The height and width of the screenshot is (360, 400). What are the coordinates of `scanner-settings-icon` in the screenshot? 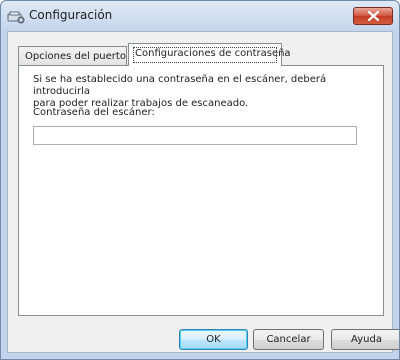 It's located at (16, 16).